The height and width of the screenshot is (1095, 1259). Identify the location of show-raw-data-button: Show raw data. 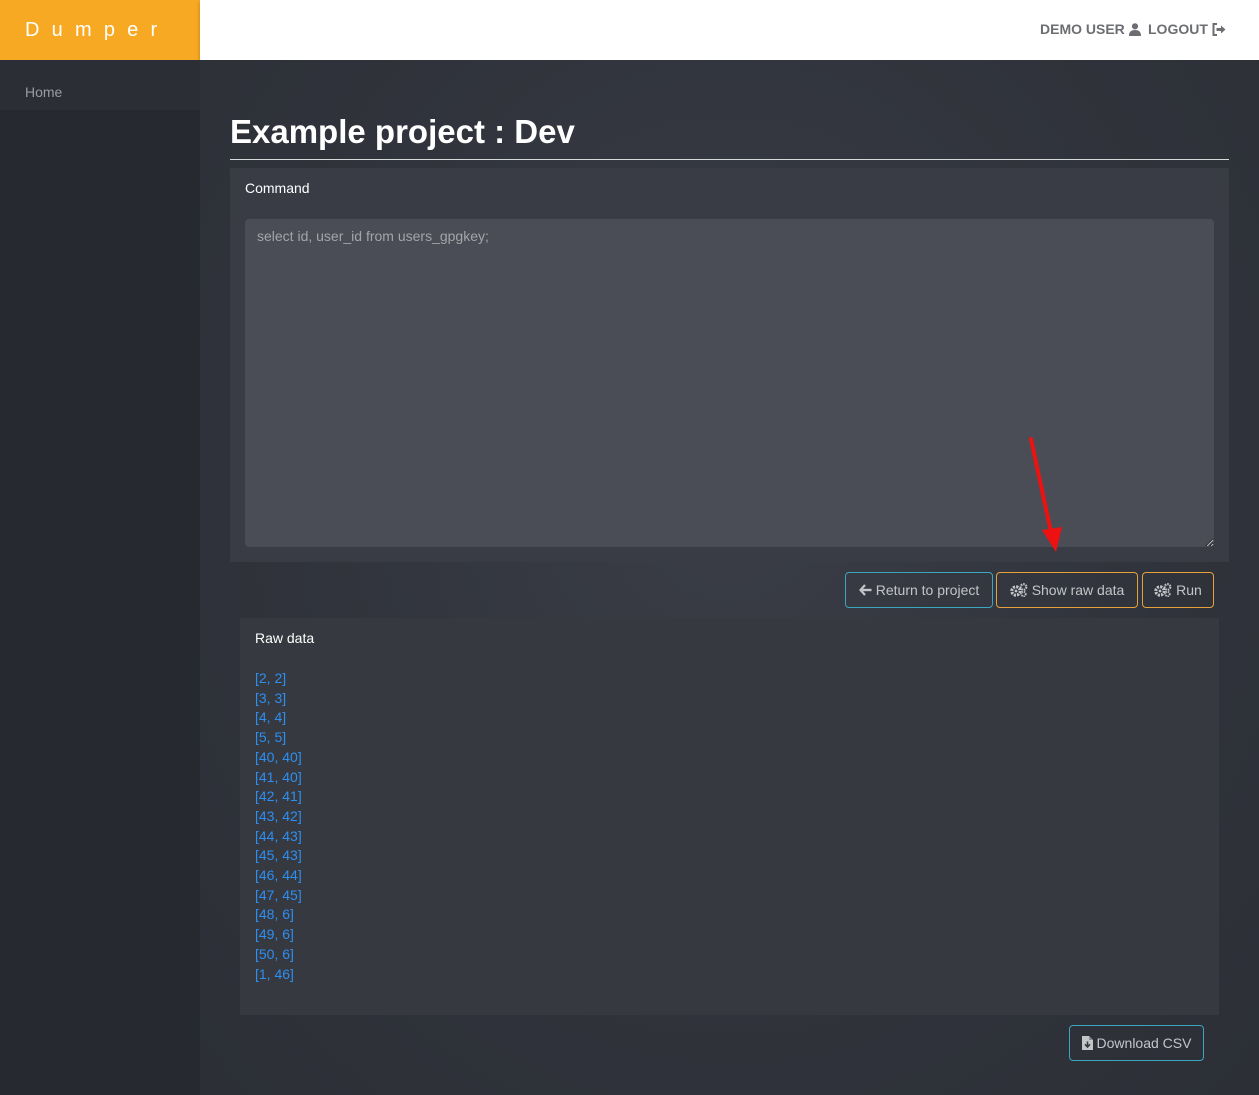
(1067, 590).